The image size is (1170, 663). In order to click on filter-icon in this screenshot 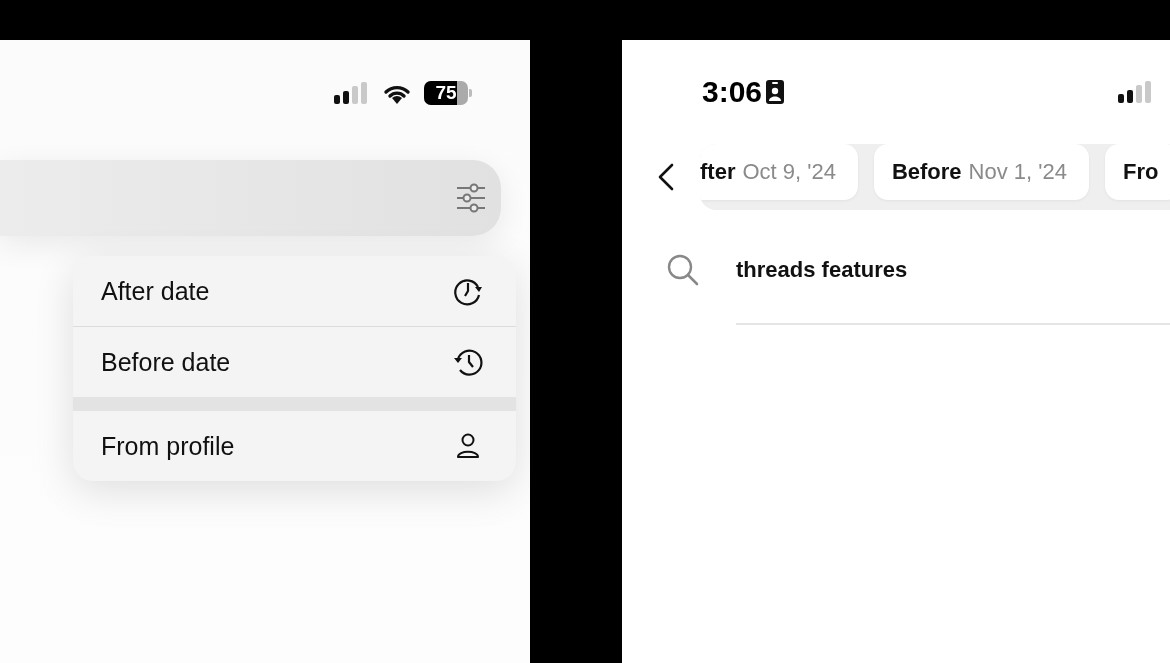, I will do `click(471, 198)`.